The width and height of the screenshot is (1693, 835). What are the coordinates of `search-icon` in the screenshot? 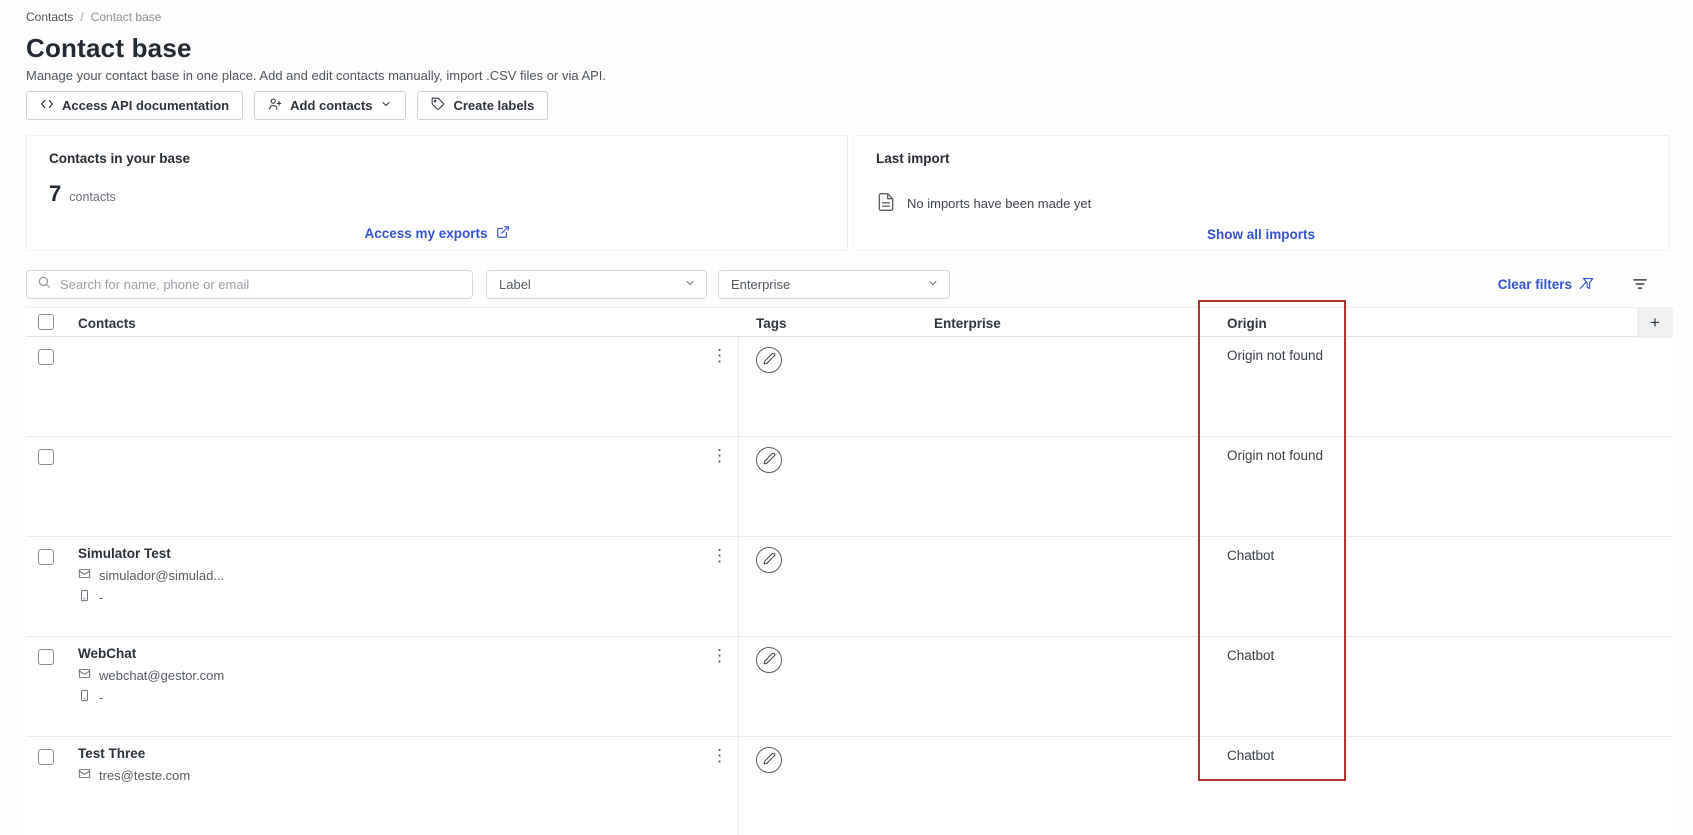 It's located at (44, 284).